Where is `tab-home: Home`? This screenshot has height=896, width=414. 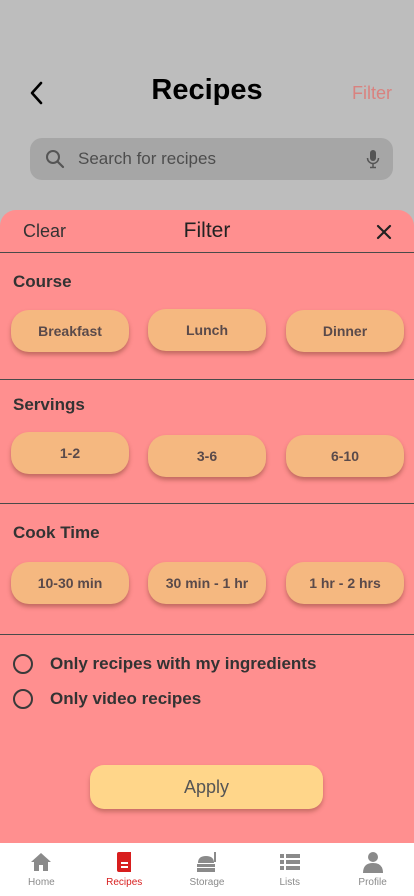 tab-home: Home is located at coordinates (41, 869).